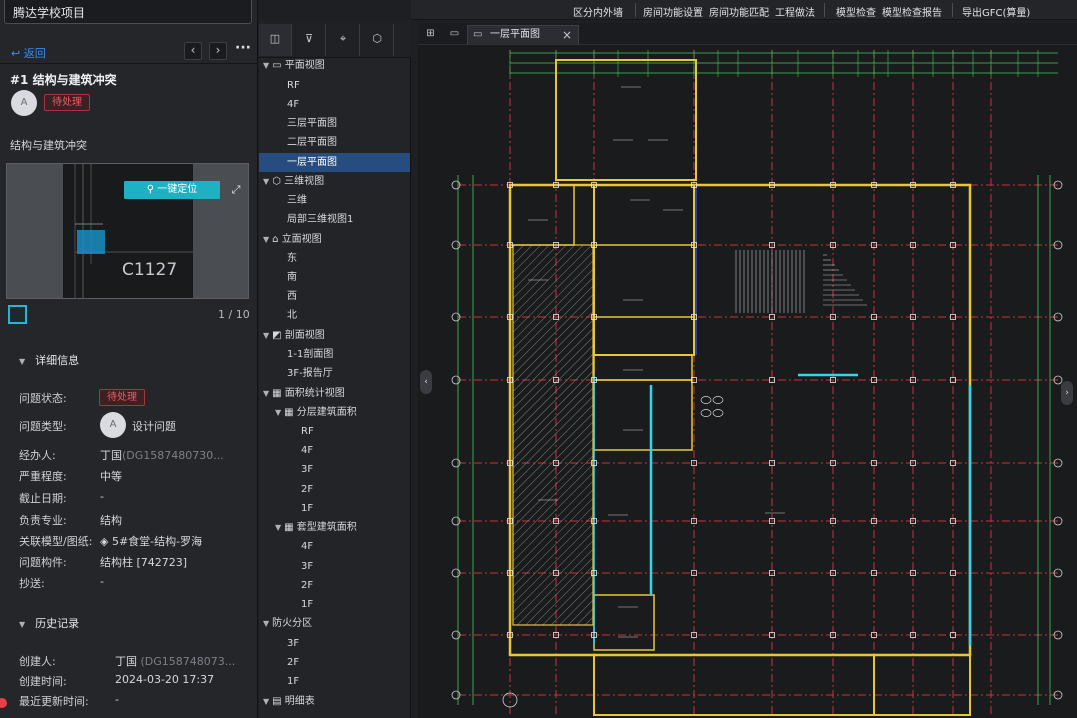 The width and height of the screenshot is (1077, 718). I want to click on view-tab-bar: ⊞ ▭ ▭ 一层平面图 ×, so click(747, 34).